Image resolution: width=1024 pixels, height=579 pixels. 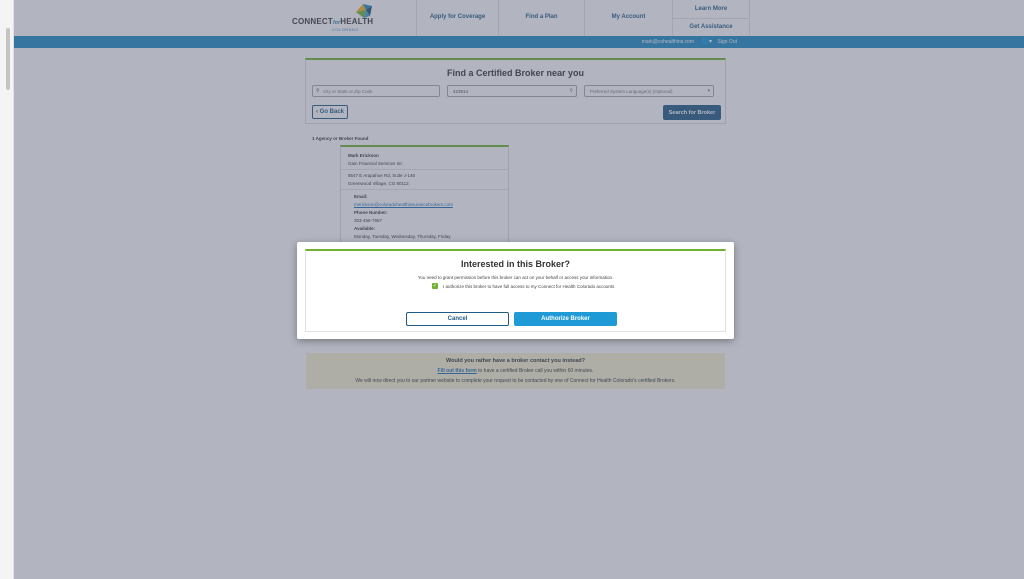 What do you see at coordinates (7, 289) in the screenshot?
I see `left-scroll-strip` at bounding box center [7, 289].